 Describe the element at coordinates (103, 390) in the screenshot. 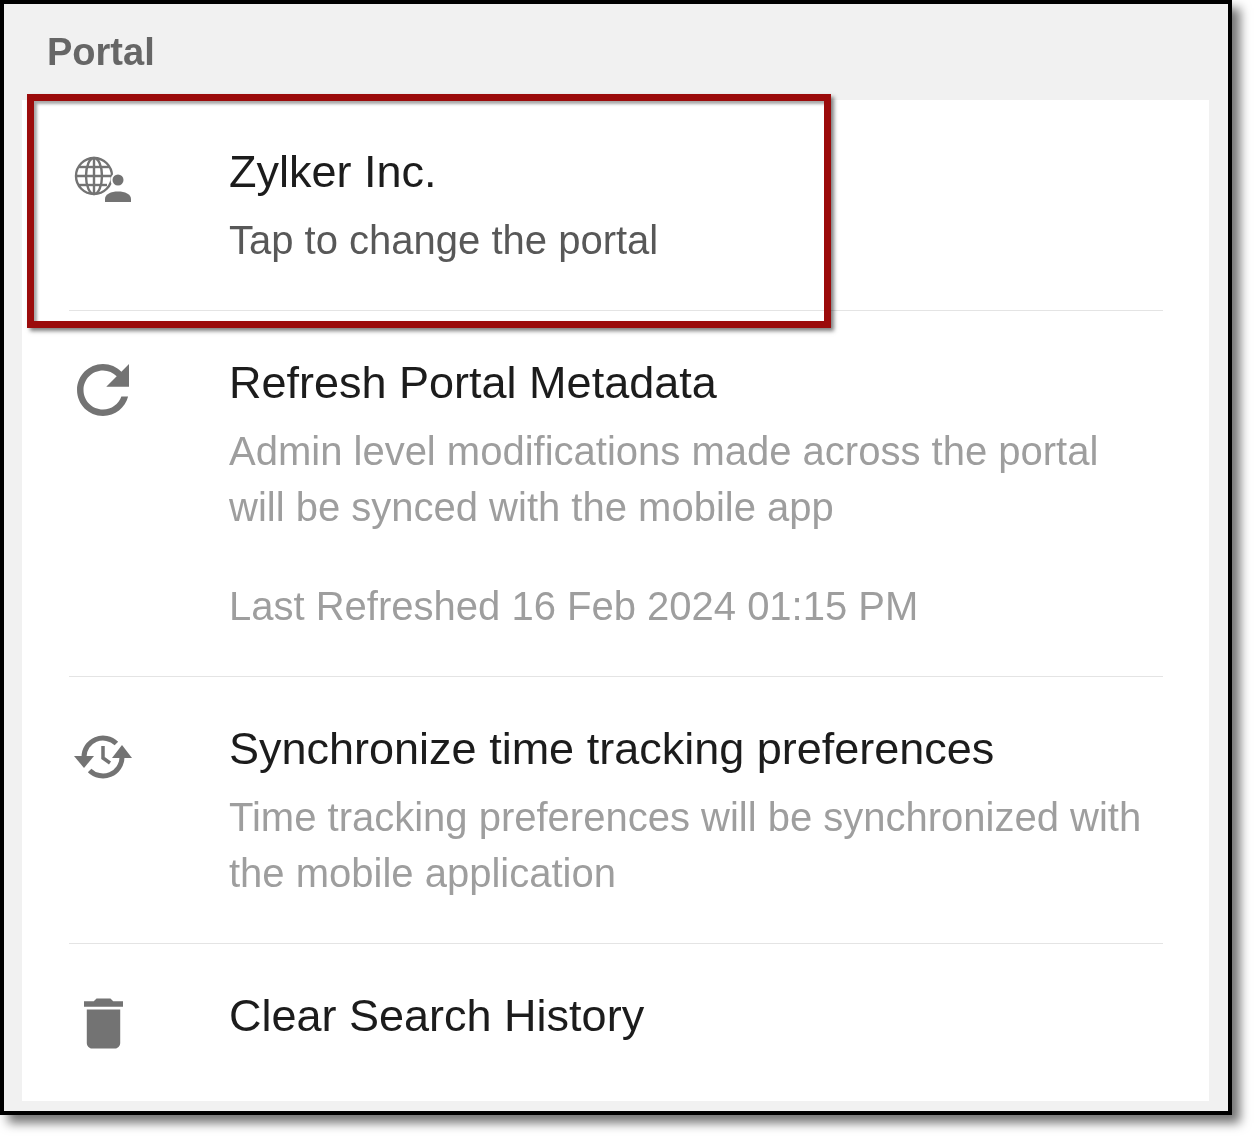

I see `refresh-icon` at that location.